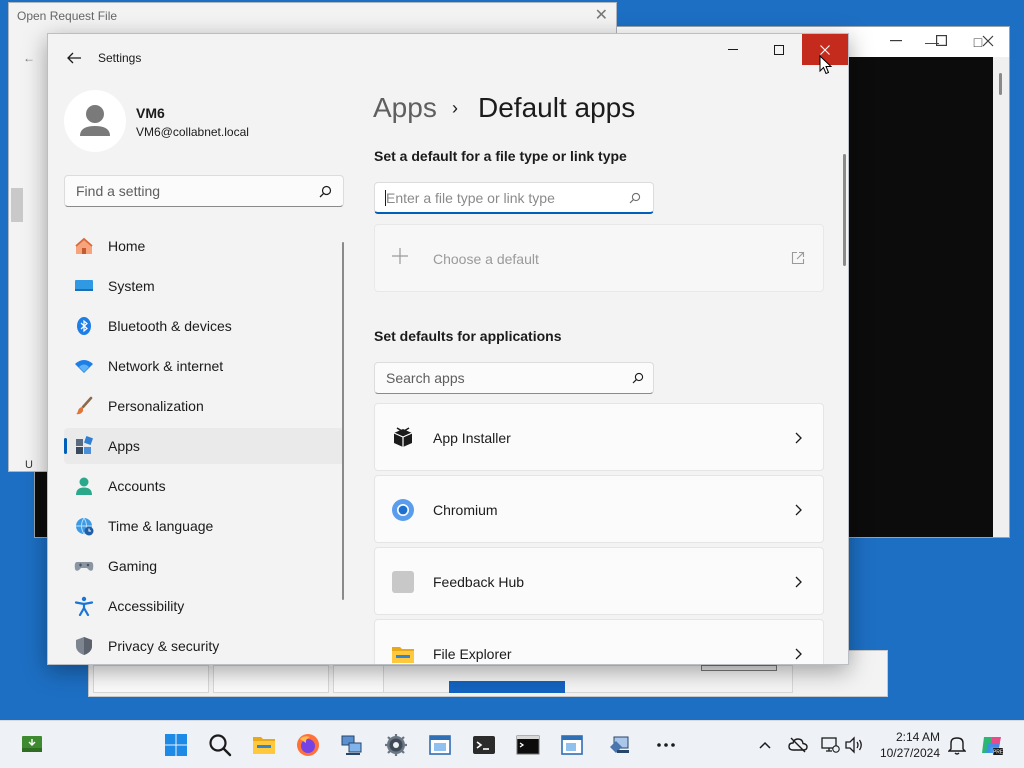 The image size is (1024, 768). Describe the element at coordinates (825, 49) in the screenshot. I see `close-icon` at that location.